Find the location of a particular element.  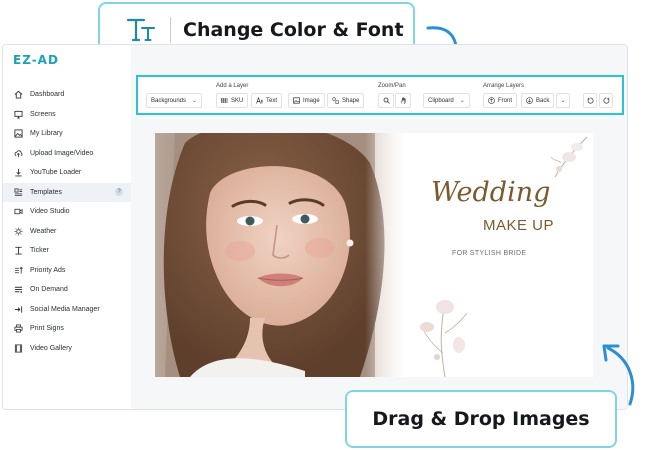

sidebar-item-youtube-loader: YouTube Loader is located at coordinates (67, 173).